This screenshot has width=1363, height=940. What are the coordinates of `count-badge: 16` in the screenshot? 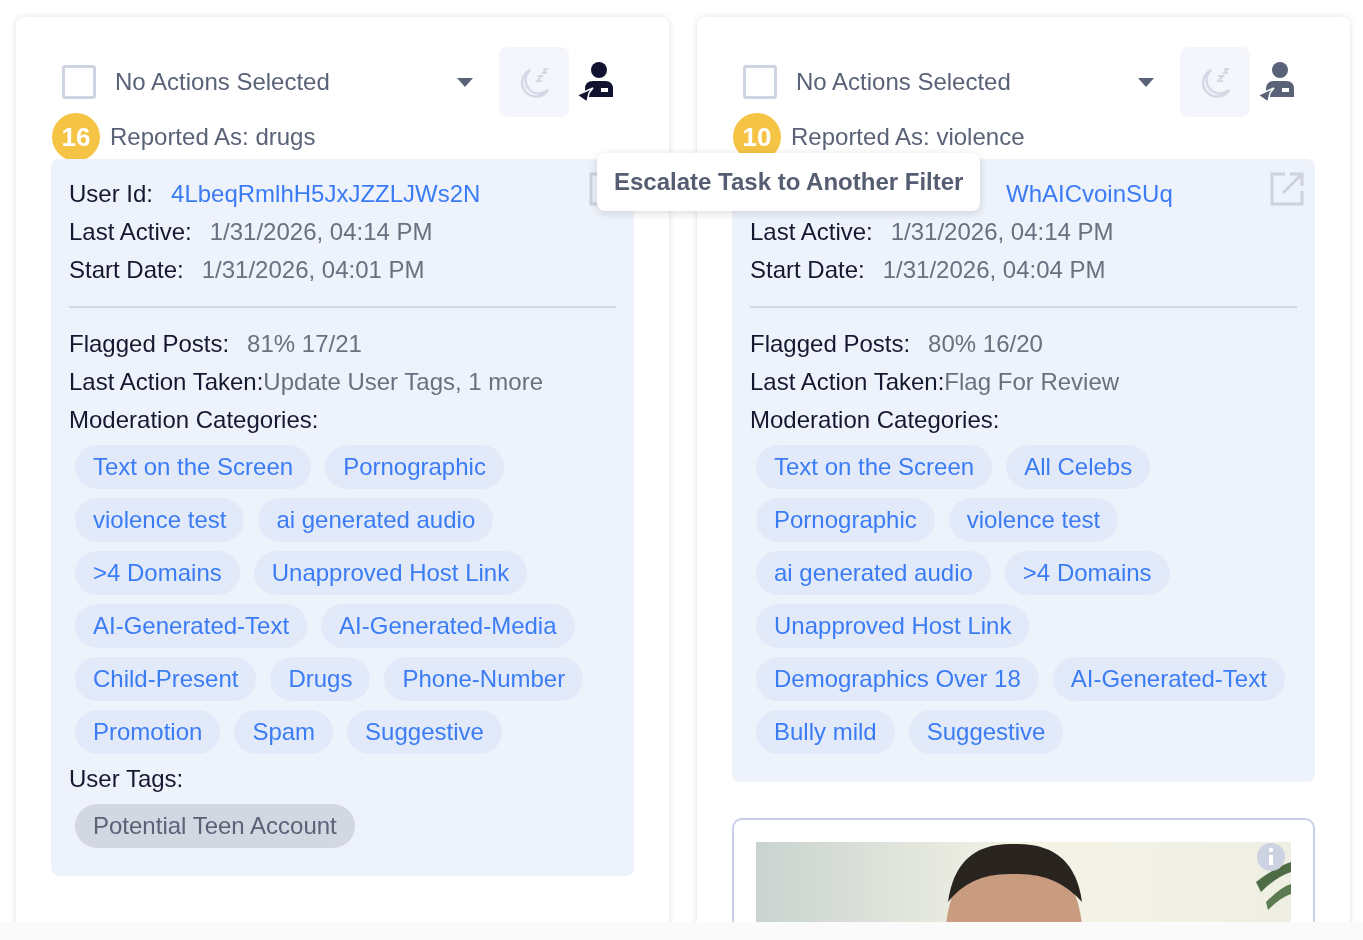 It's located at (76, 137).